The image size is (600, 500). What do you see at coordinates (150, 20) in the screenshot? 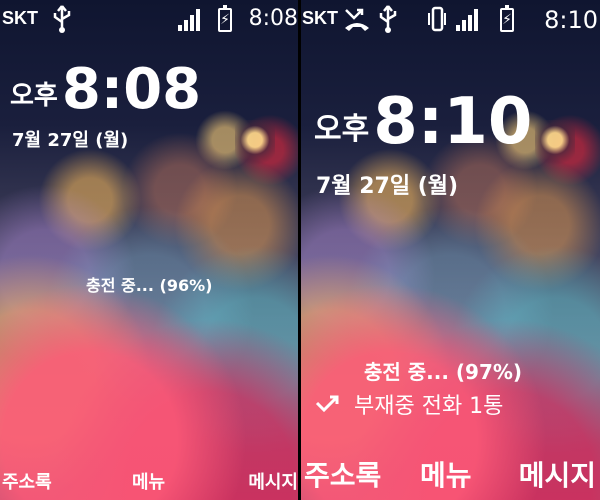
I see `status-bar: SKT ⚡ 8:08` at bounding box center [150, 20].